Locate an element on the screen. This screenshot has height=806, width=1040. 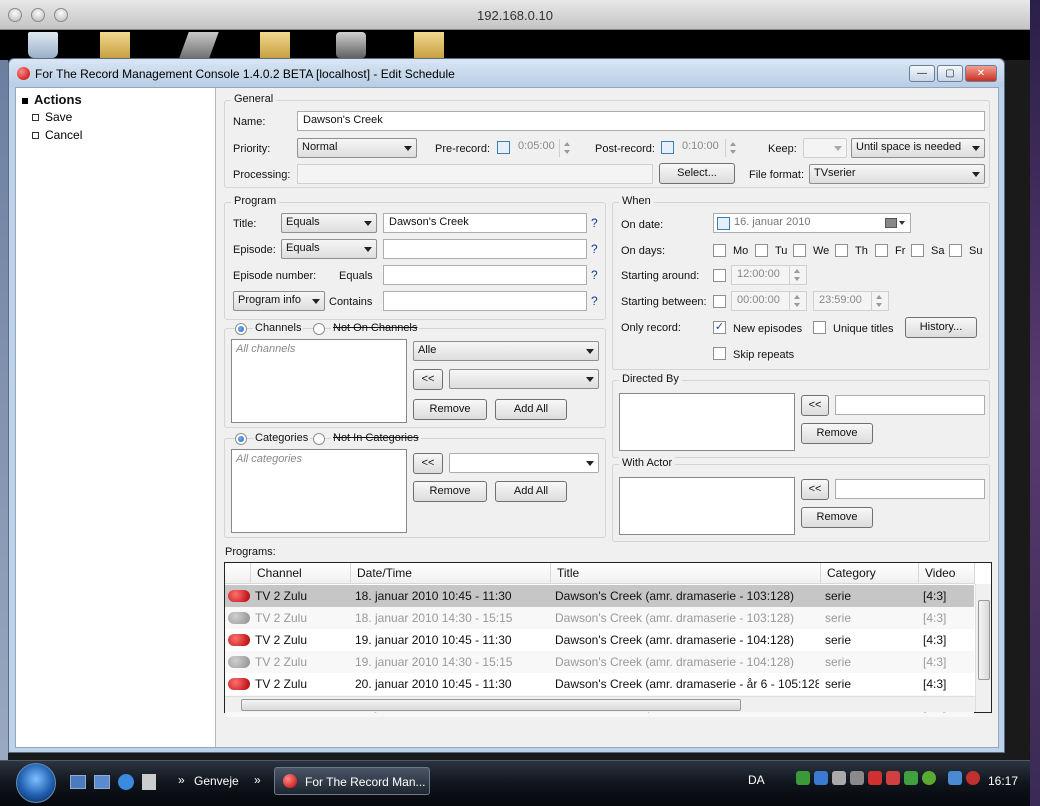
fileformat-dropdown: TVserier is located at coordinates (897, 174).